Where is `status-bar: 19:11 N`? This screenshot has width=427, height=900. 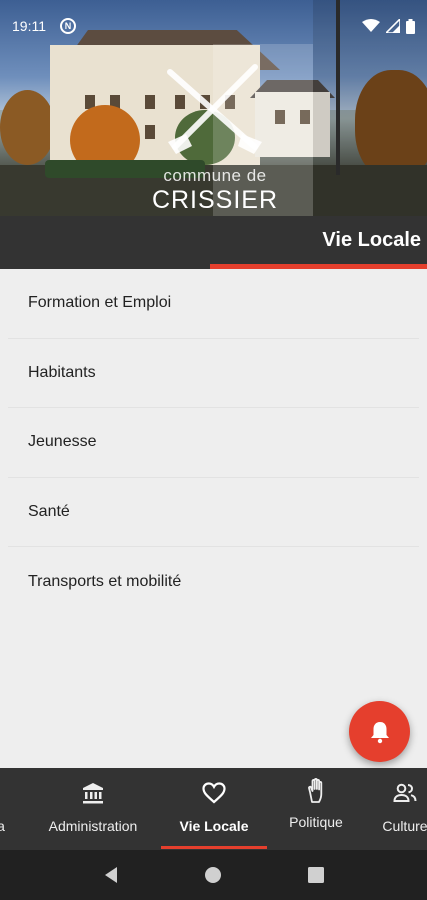
status-bar: 19:11 N is located at coordinates (213, 26).